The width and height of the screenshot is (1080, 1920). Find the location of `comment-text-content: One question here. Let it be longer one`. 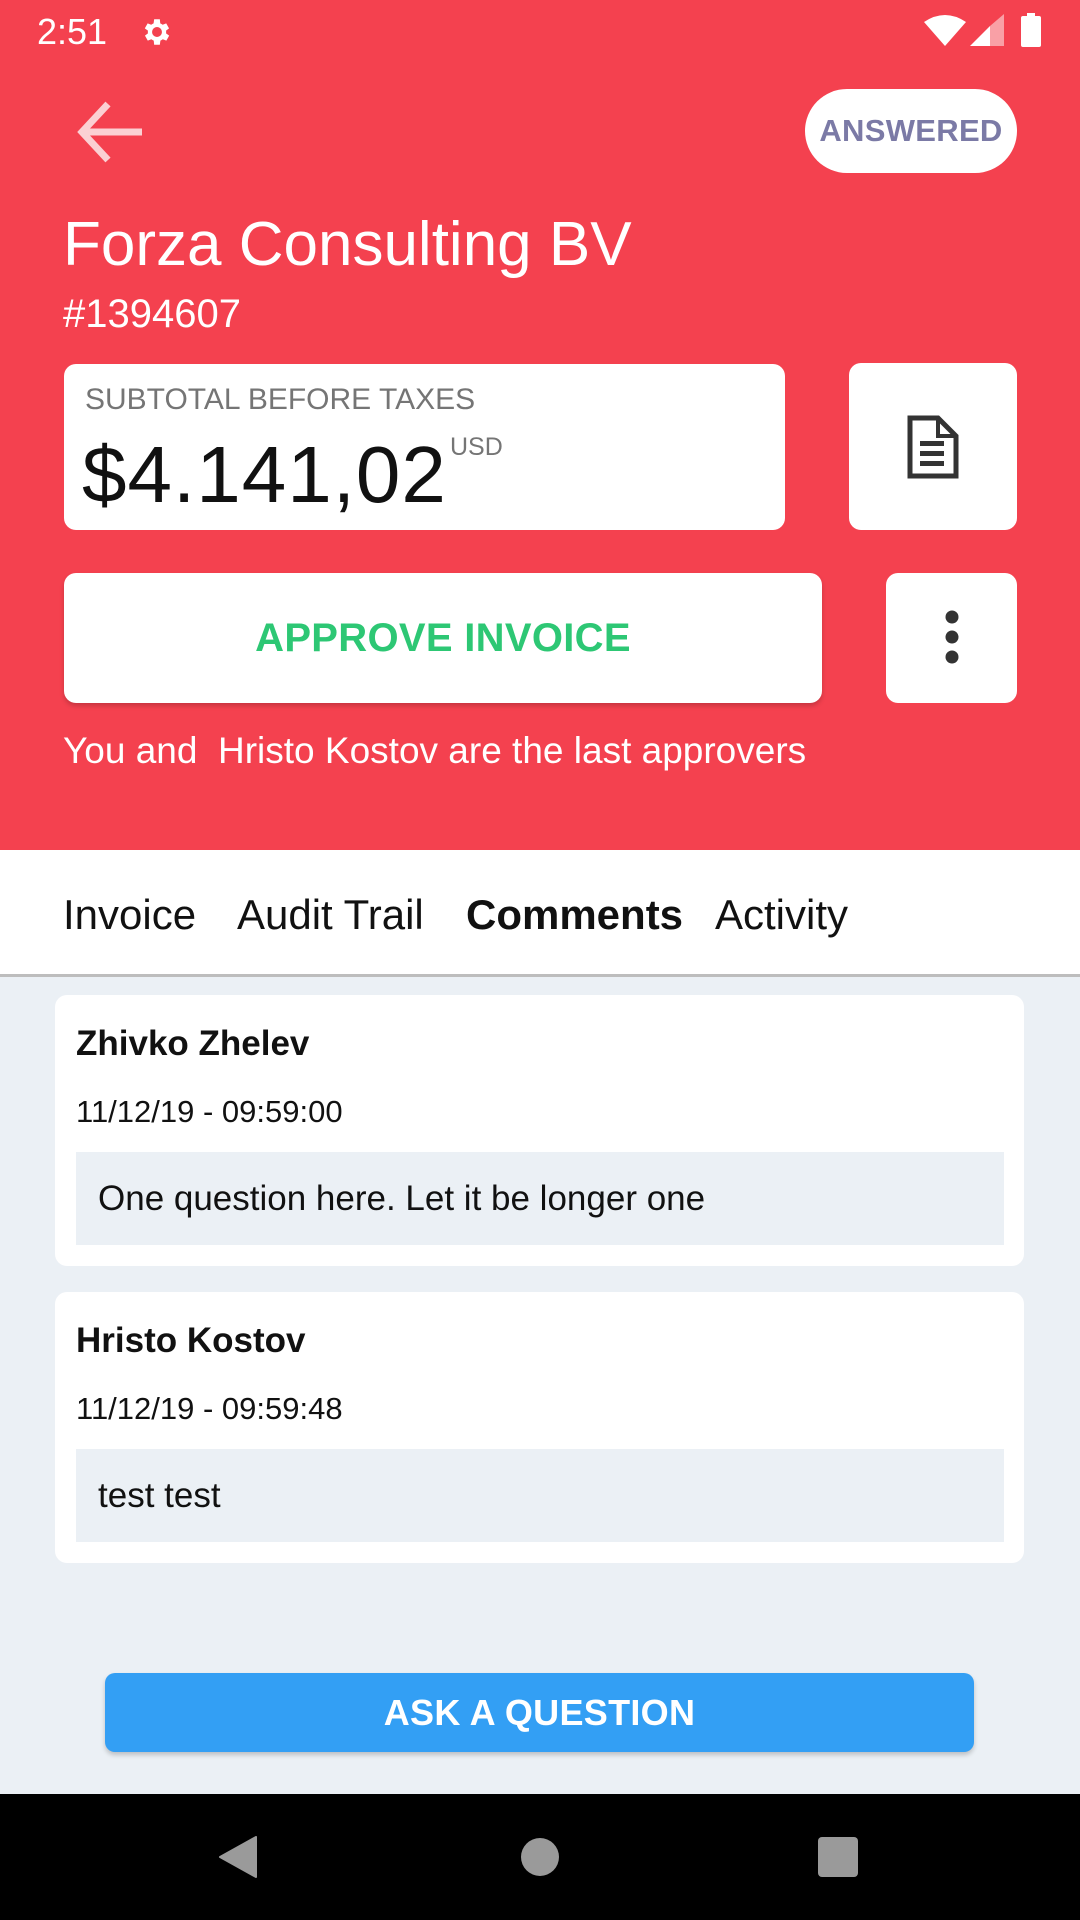

comment-text-content: One question here. Let it be longer one is located at coordinates (402, 1198).